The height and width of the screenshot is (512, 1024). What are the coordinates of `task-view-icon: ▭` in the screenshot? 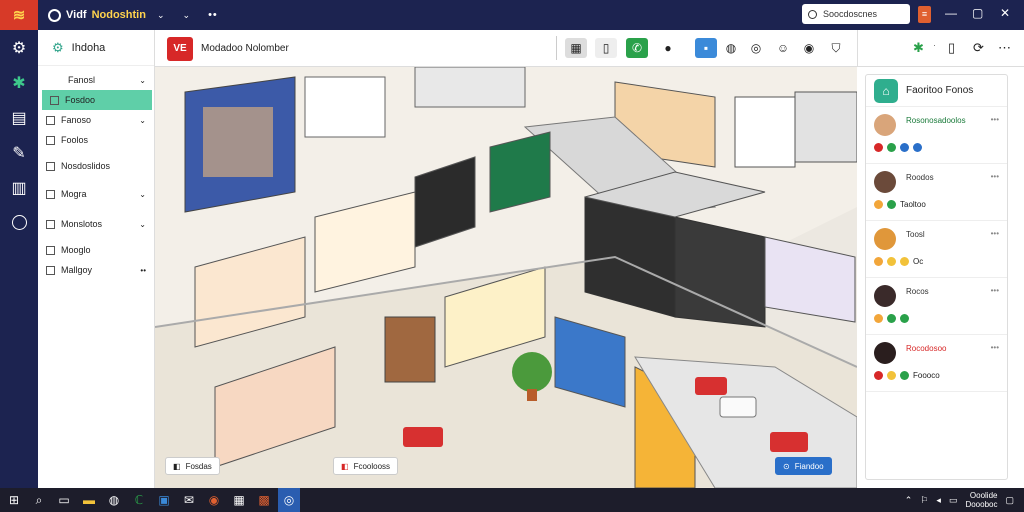 It's located at (64, 500).